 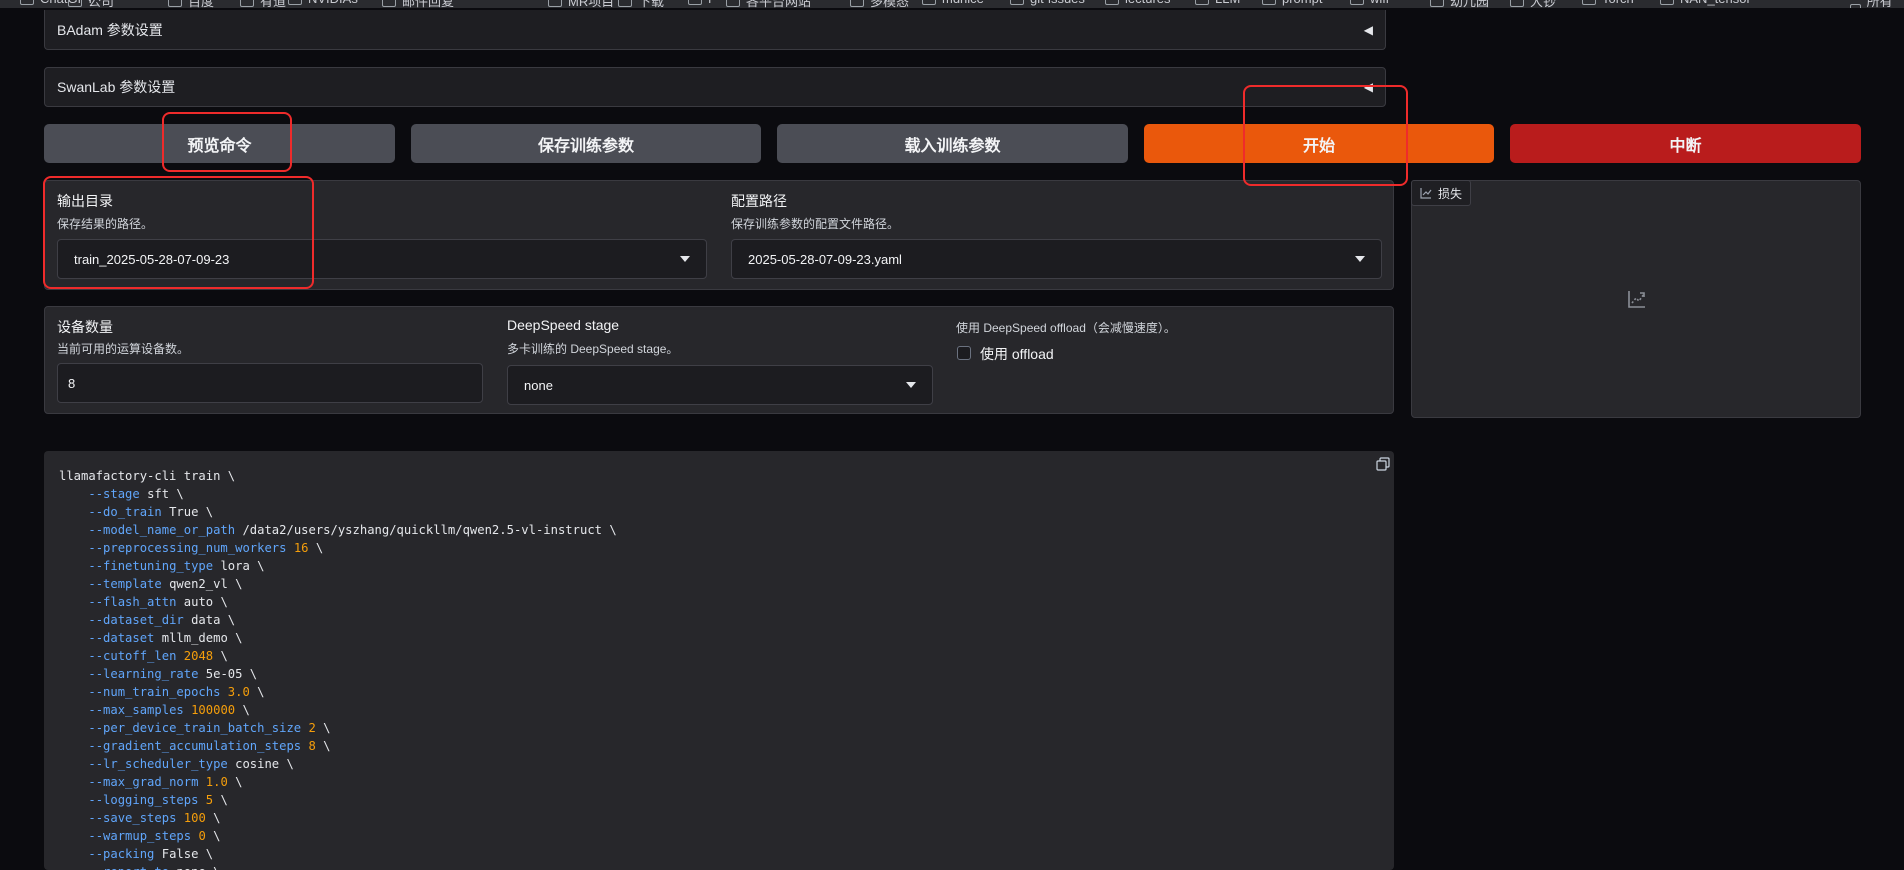 What do you see at coordinates (85, 327) in the screenshot?
I see `device-count-label: 设备数量` at bounding box center [85, 327].